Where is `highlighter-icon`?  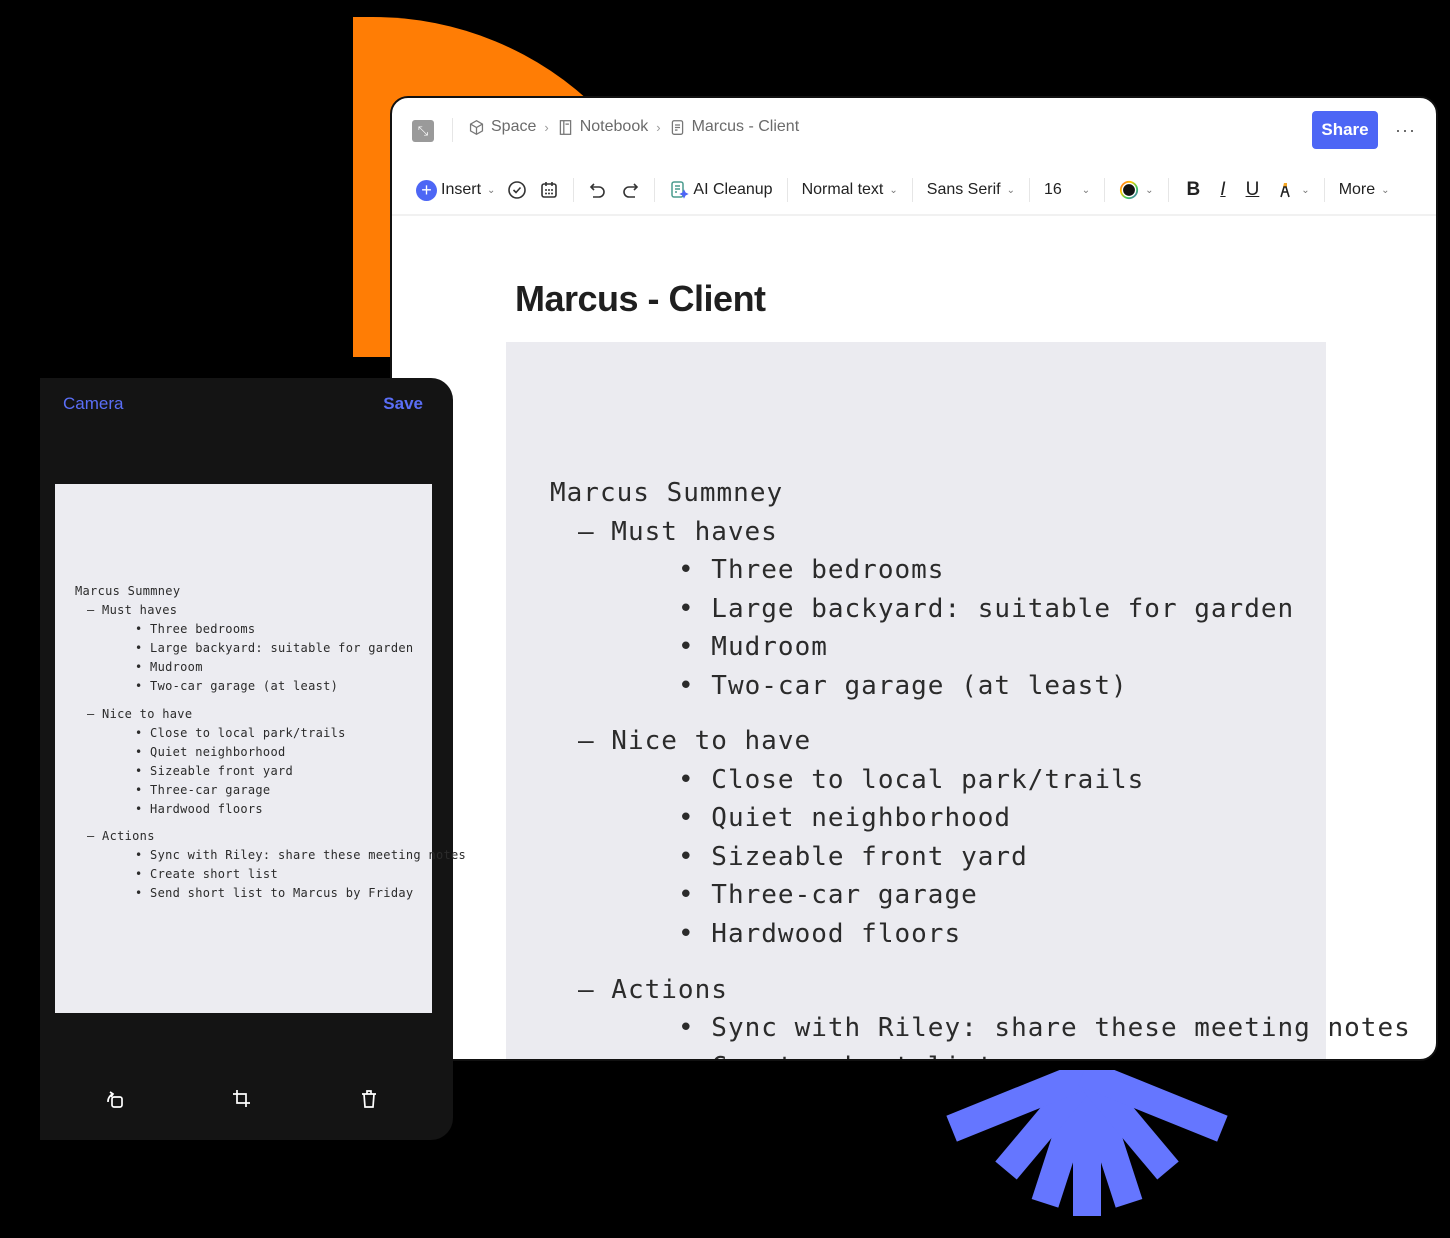 highlighter-icon is located at coordinates (1285, 190).